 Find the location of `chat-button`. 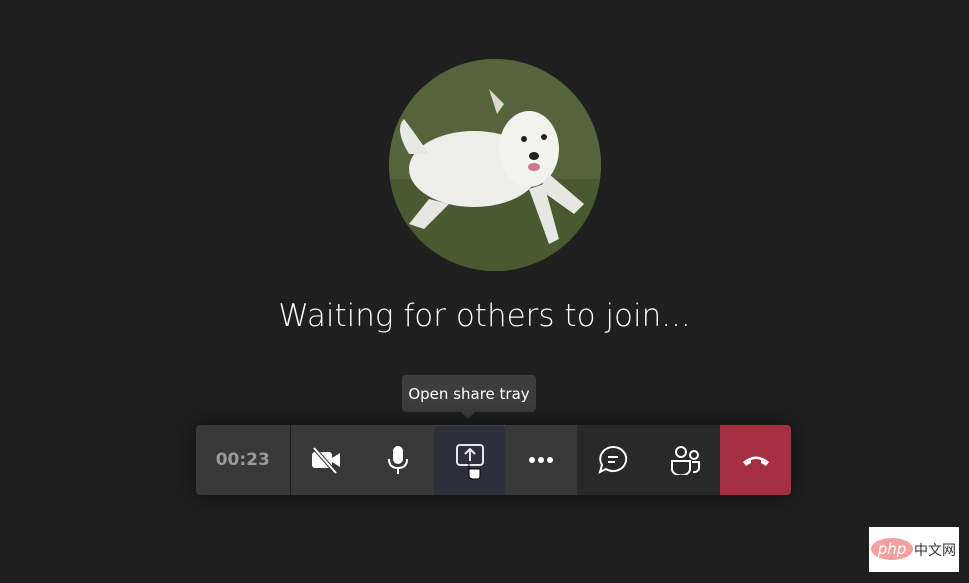

chat-button is located at coordinates (613, 460).